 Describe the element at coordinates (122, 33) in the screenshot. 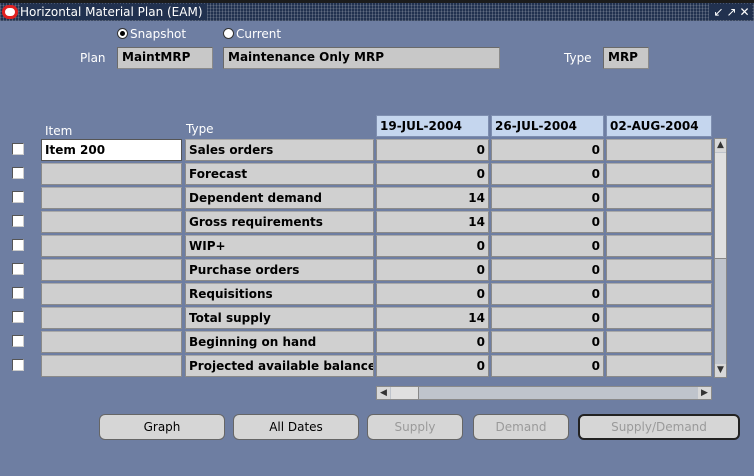

I see `radio-selected-icon` at that location.